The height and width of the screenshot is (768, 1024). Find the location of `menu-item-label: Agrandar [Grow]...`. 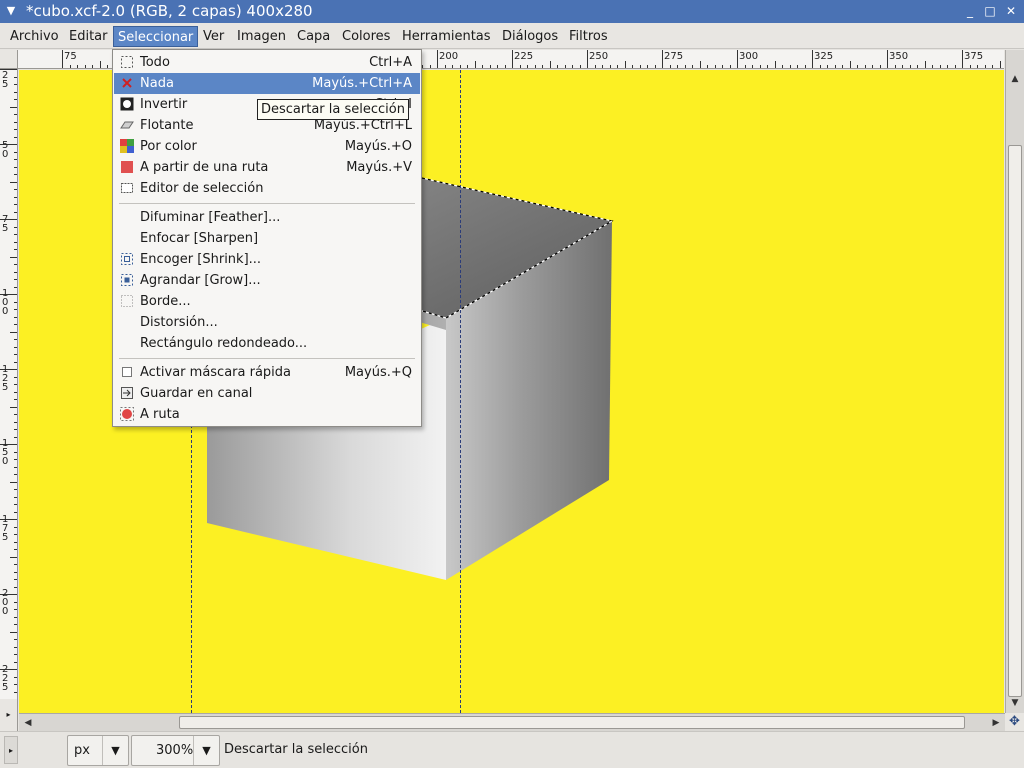

menu-item-label: Agrandar [Grow]... is located at coordinates (200, 280).